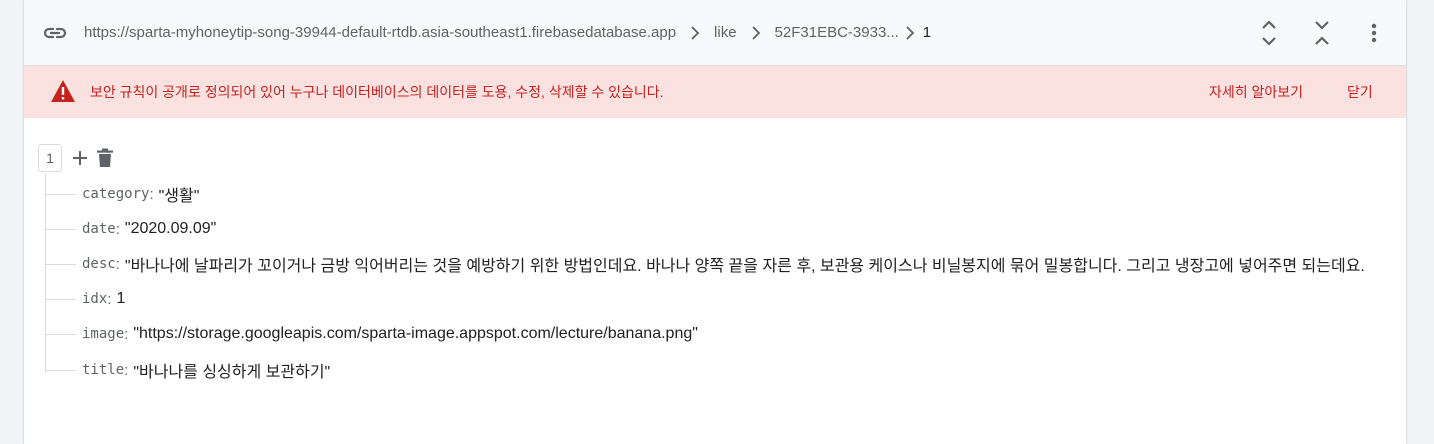 Image resolution: width=1434 pixels, height=444 pixels. What do you see at coordinates (170, 229) in the screenshot?
I see `child-value: "2020.09.09"` at bounding box center [170, 229].